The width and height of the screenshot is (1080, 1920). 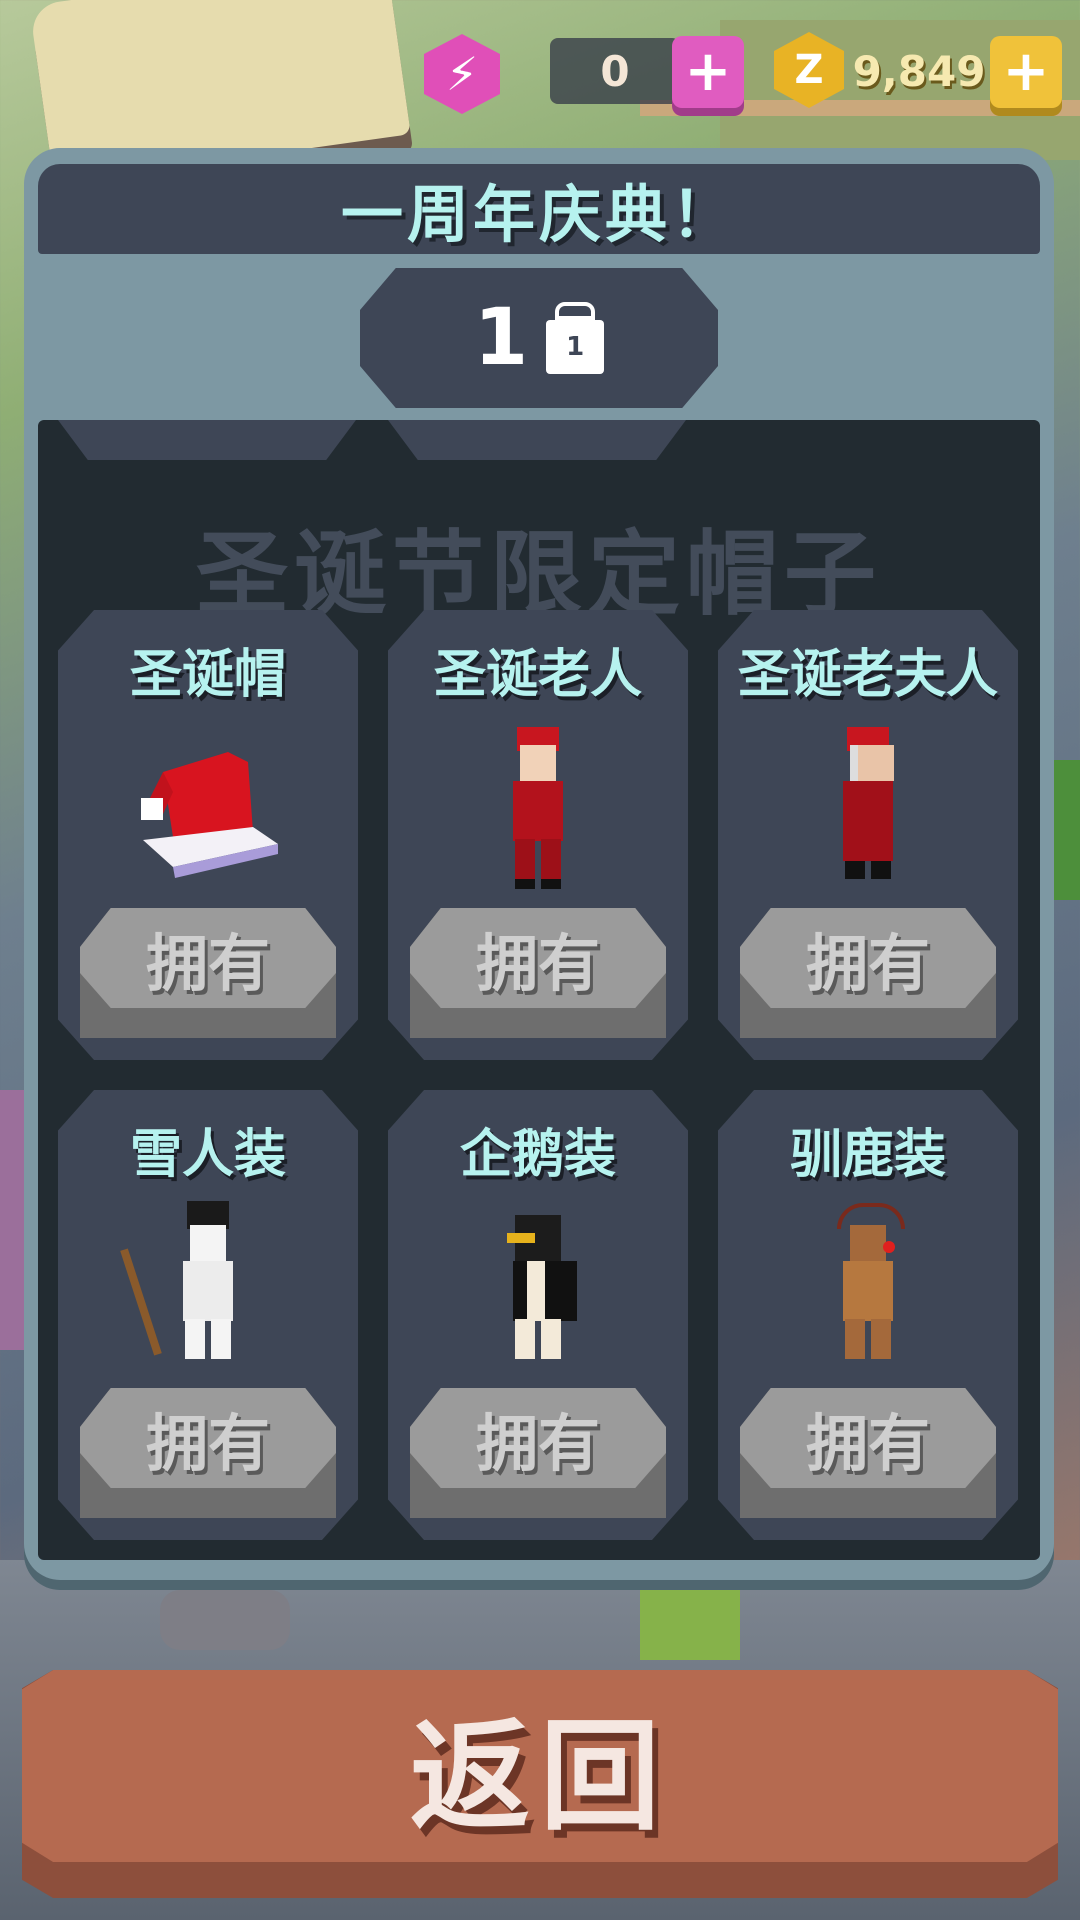 What do you see at coordinates (867, 1155) in the screenshot?
I see `item-name: 驯鹿装` at bounding box center [867, 1155].